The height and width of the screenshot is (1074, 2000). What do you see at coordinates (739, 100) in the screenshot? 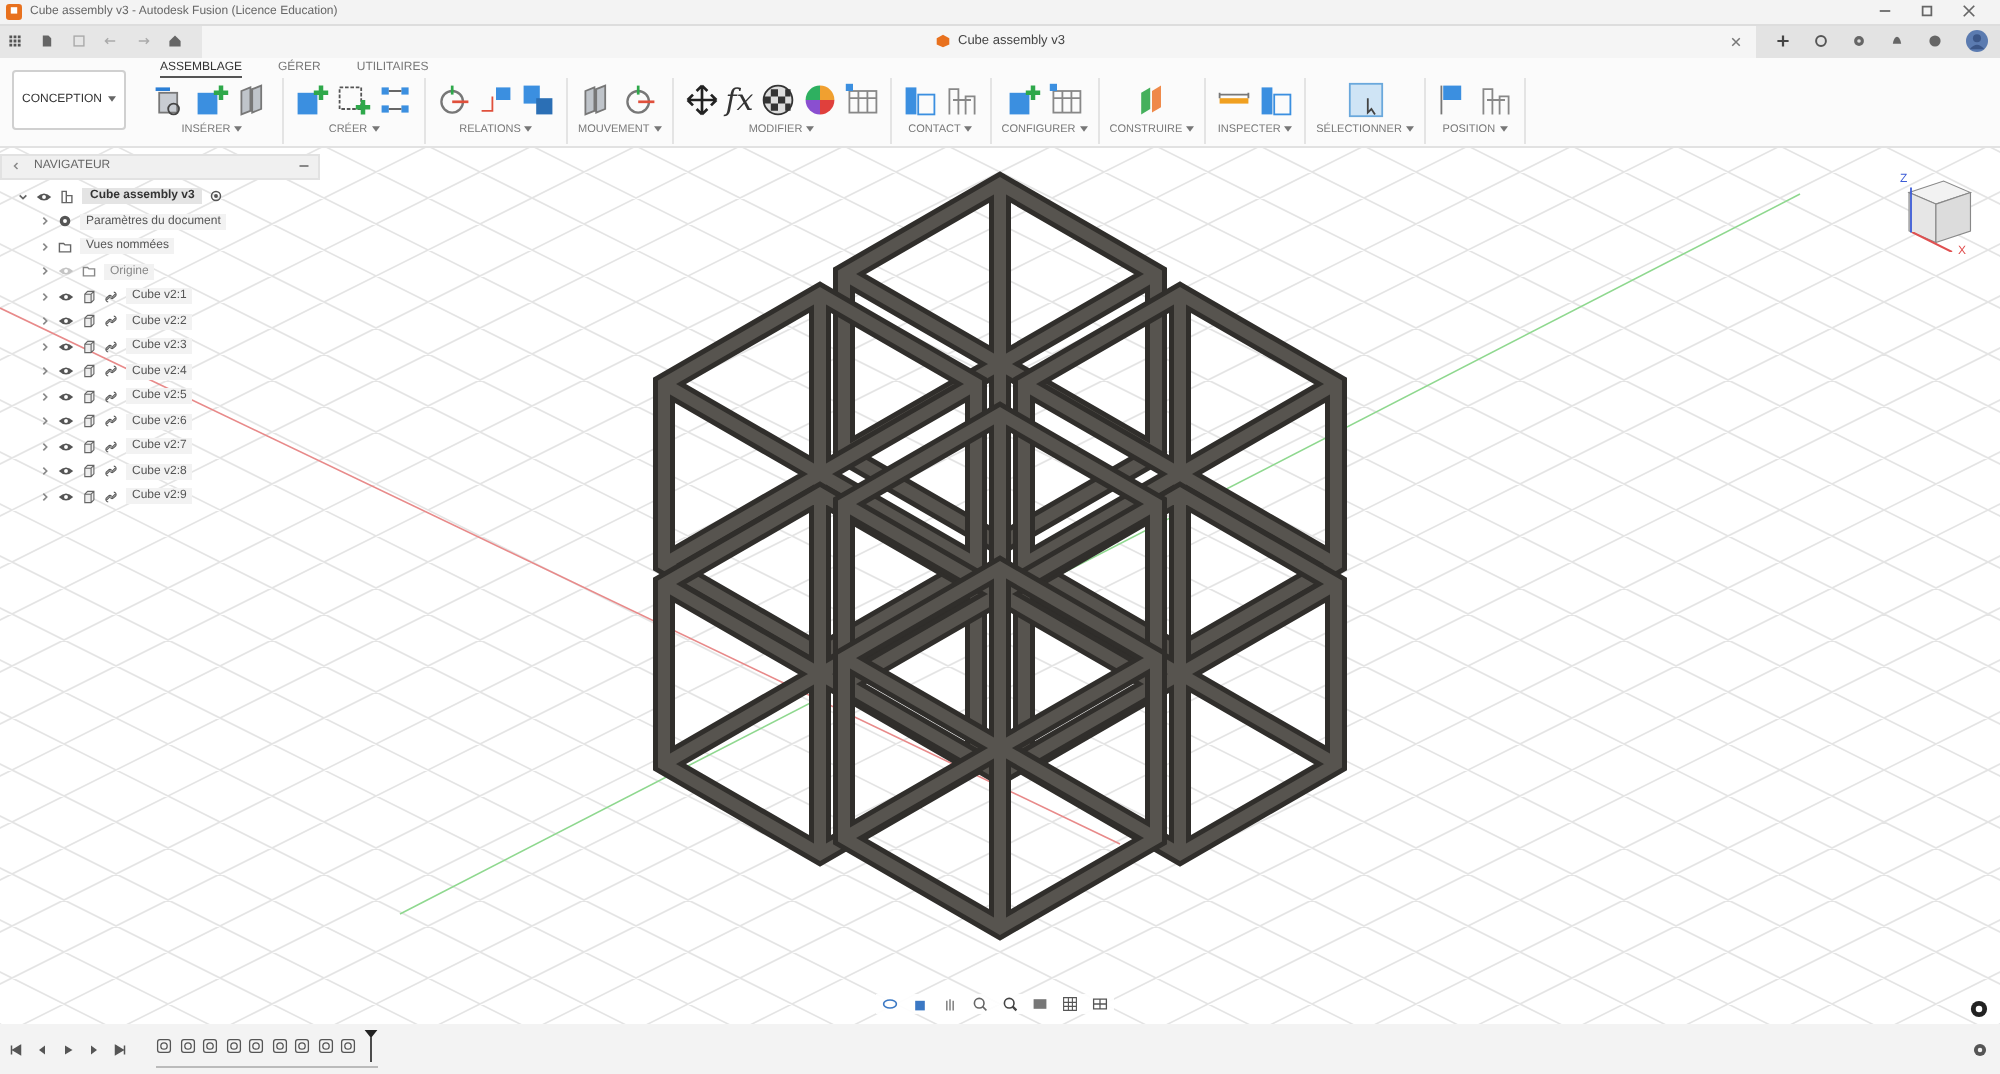
I see `function-symbol: fx` at bounding box center [739, 100].